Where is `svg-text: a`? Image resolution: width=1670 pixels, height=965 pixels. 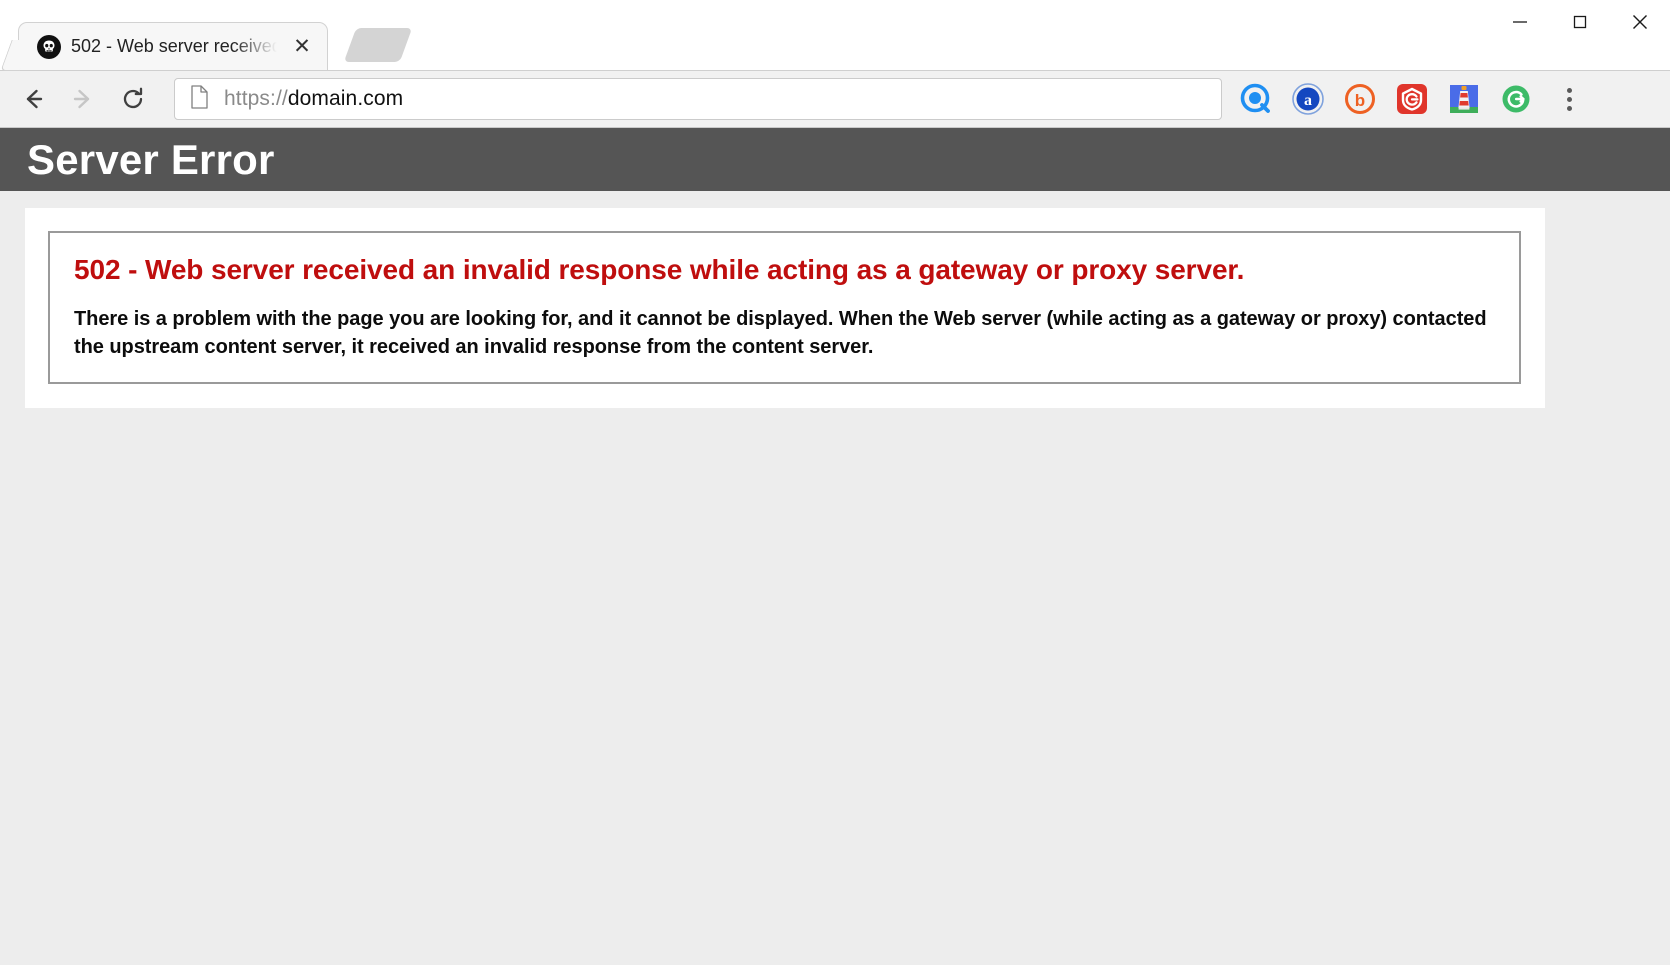 svg-text: a is located at coordinates (1308, 100).